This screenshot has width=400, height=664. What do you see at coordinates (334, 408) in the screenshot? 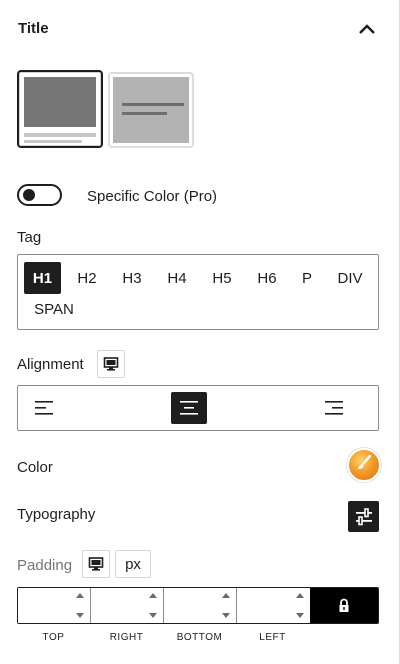
I see `align-right-icon` at bounding box center [334, 408].